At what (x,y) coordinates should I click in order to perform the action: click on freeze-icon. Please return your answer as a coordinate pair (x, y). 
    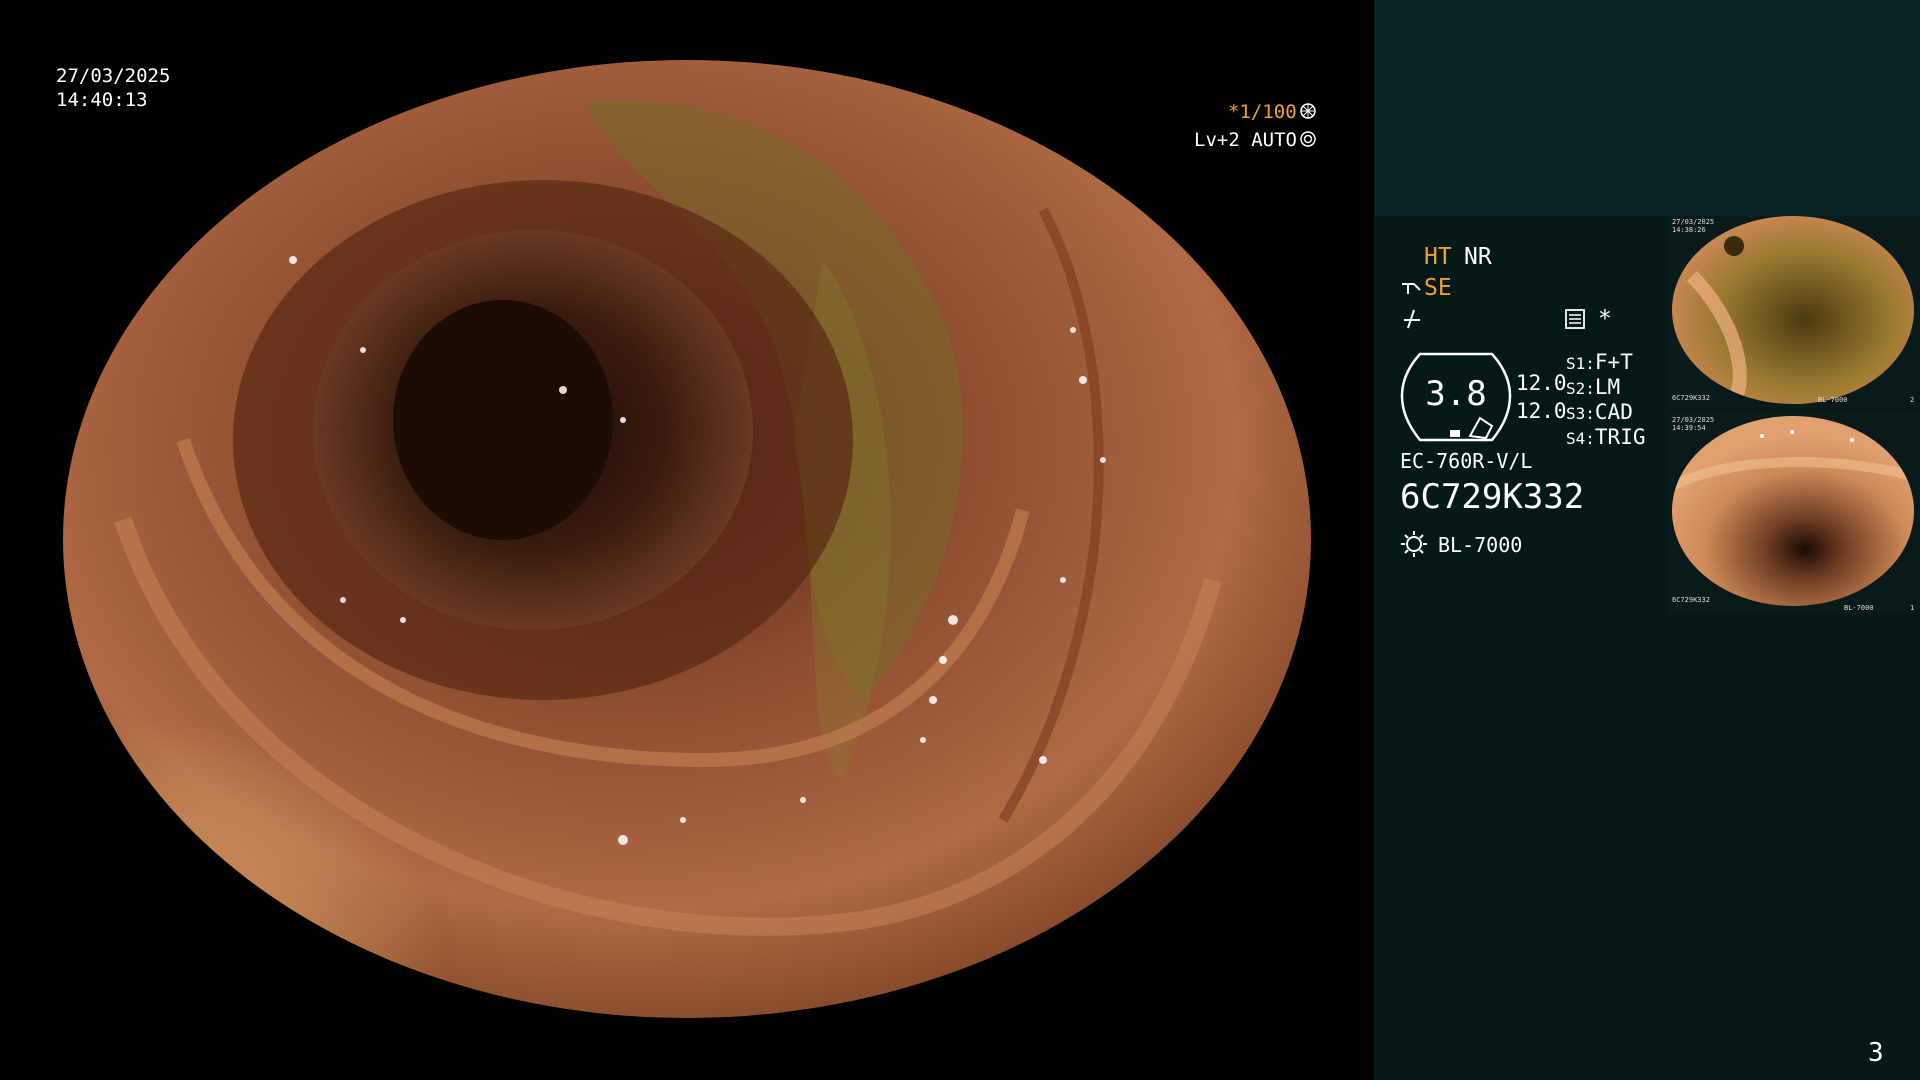
    Looking at the image, I should click on (1412, 319).